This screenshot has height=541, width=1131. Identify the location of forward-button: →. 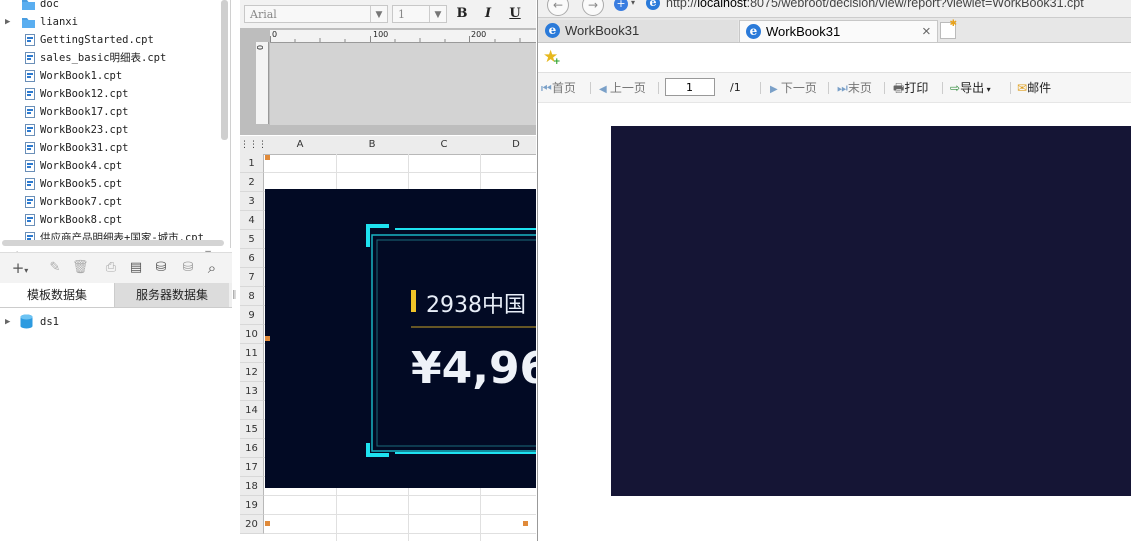
(593, 8).